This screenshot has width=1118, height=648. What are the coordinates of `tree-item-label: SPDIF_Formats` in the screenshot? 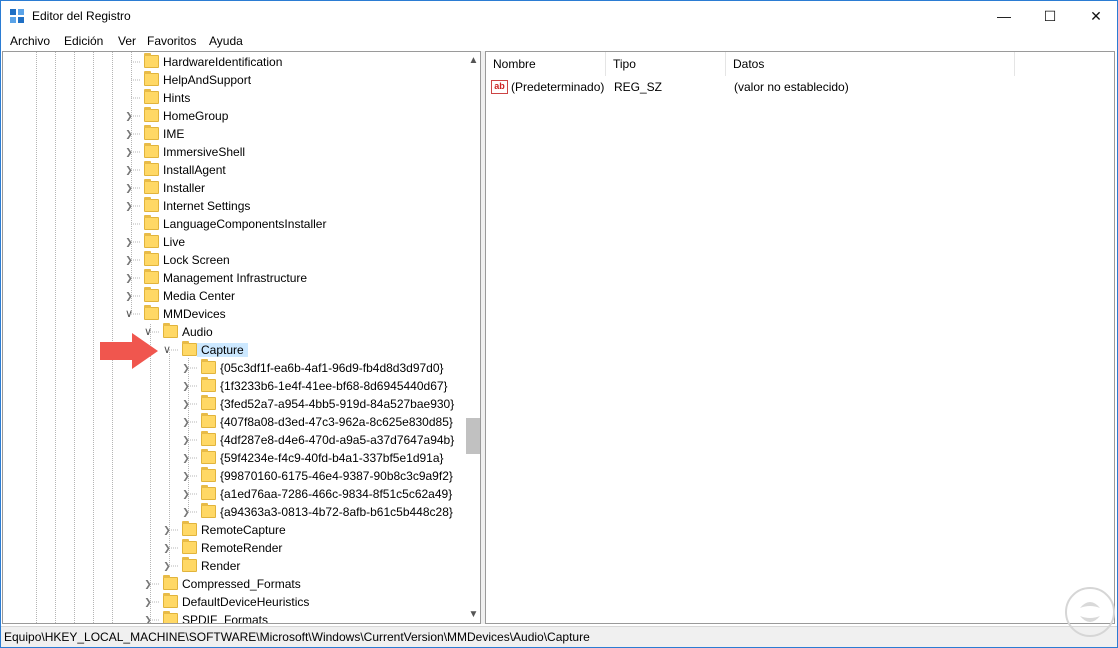 It's located at (225, 618).